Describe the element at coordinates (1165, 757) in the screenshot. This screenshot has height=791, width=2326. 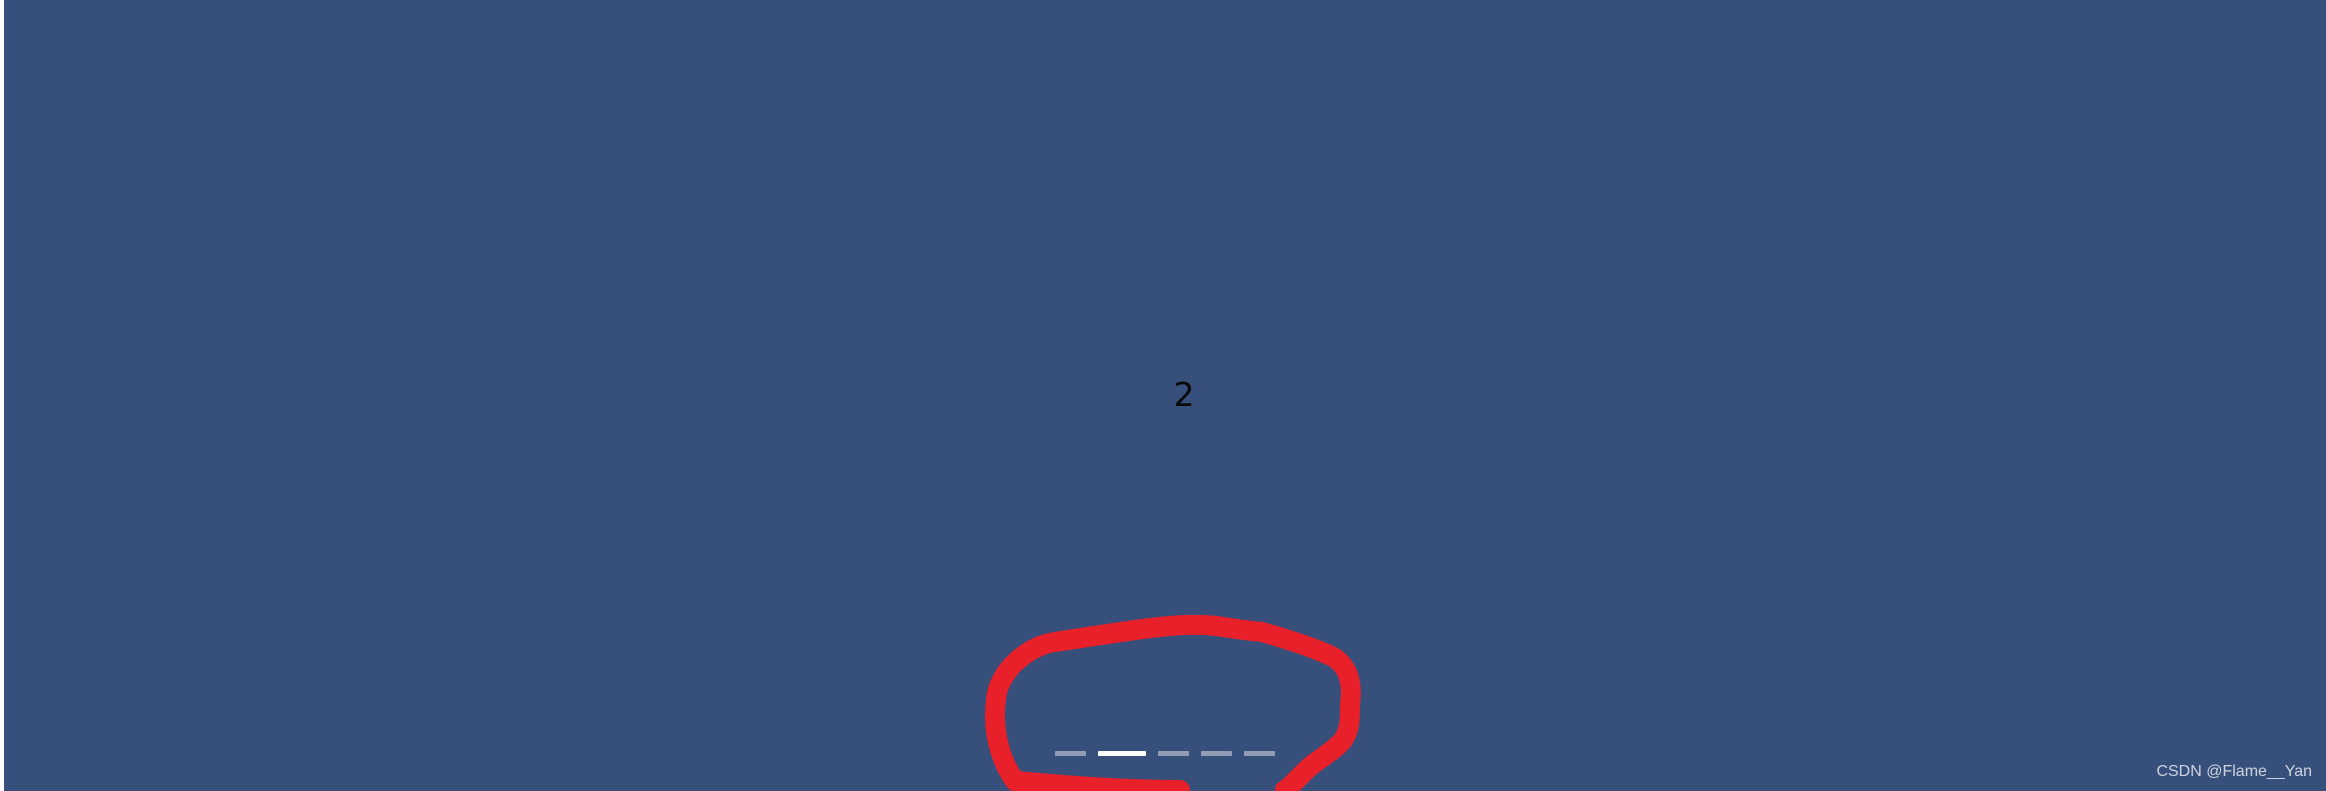
I see `carousel-indicators` at that location.